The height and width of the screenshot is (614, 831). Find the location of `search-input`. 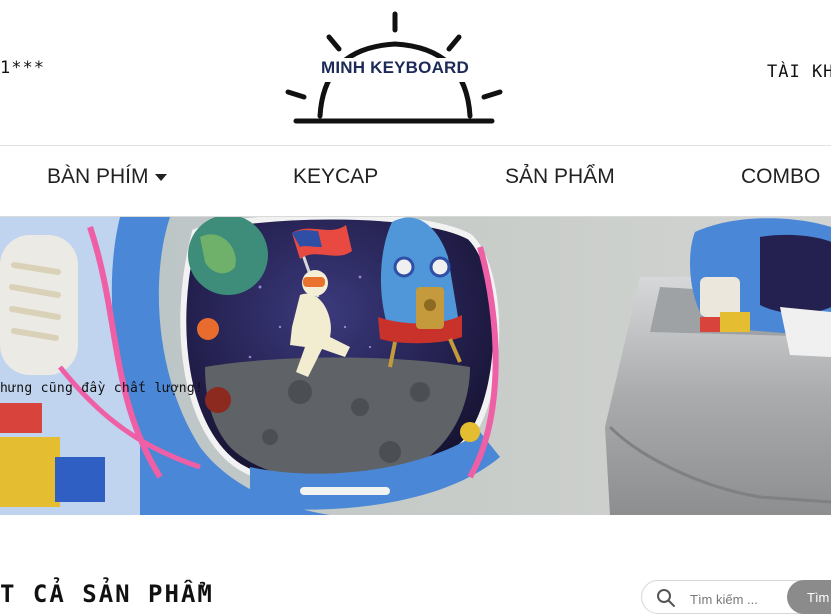

search-input is located at coordinates (740, 599).